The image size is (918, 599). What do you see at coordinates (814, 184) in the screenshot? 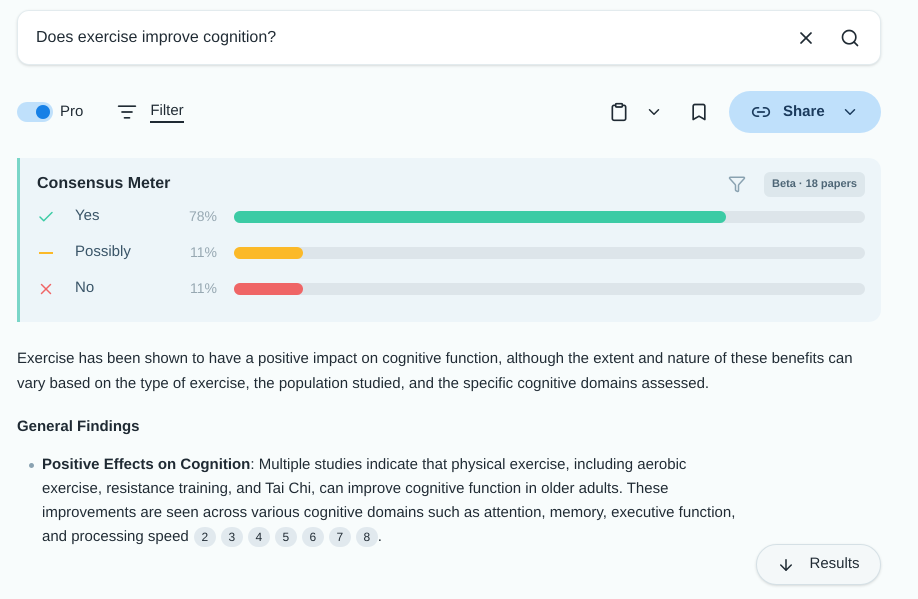
I see `beta-badge: Beta · 18 papers` at bounding box center [814, 184].